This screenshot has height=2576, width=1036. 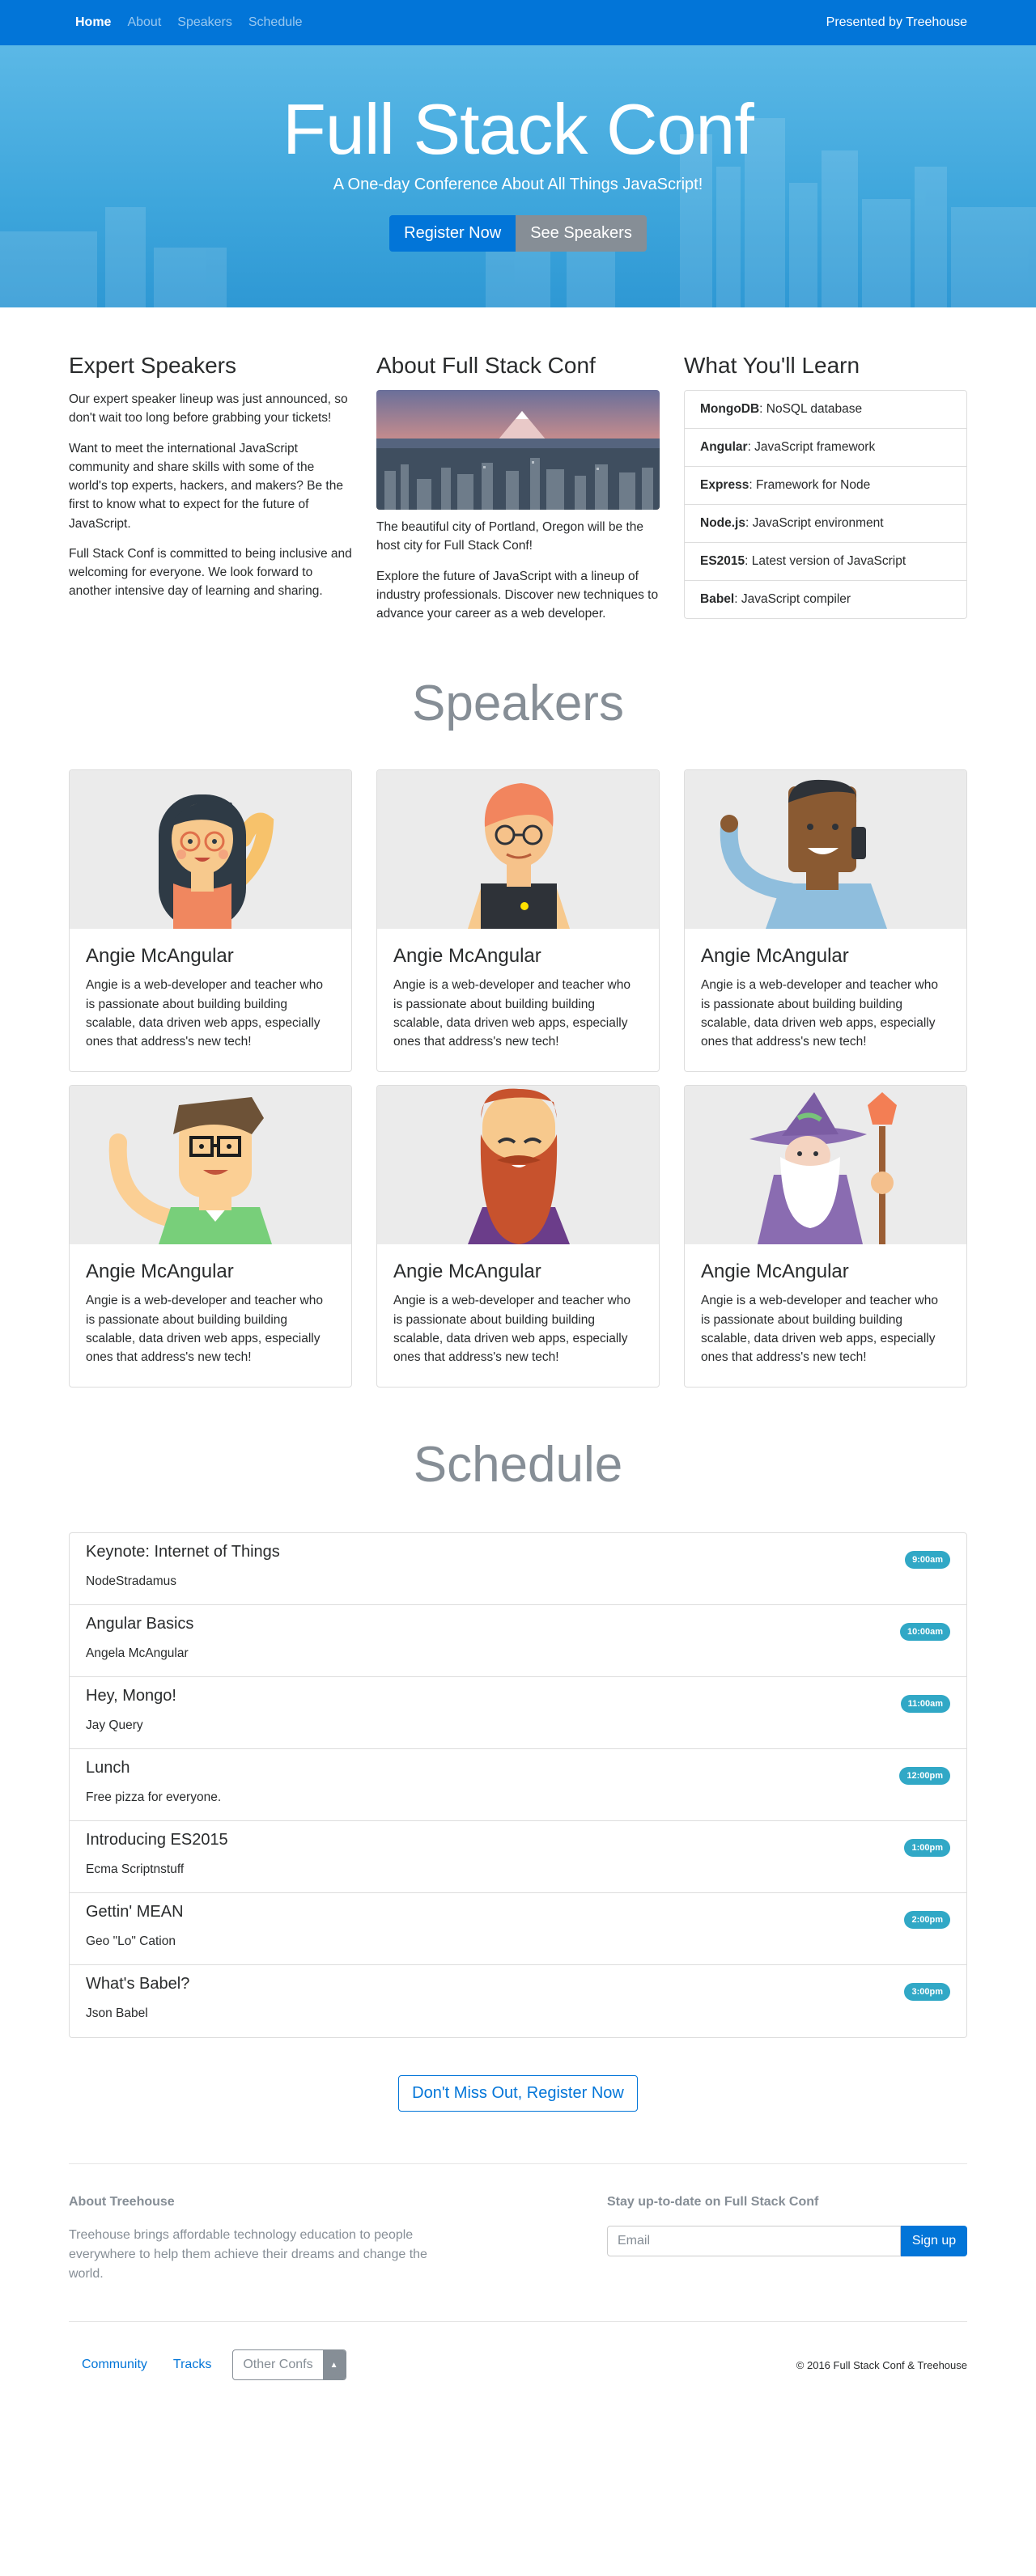 I want to click on community-link: Community, so click(x=114, y=2365).